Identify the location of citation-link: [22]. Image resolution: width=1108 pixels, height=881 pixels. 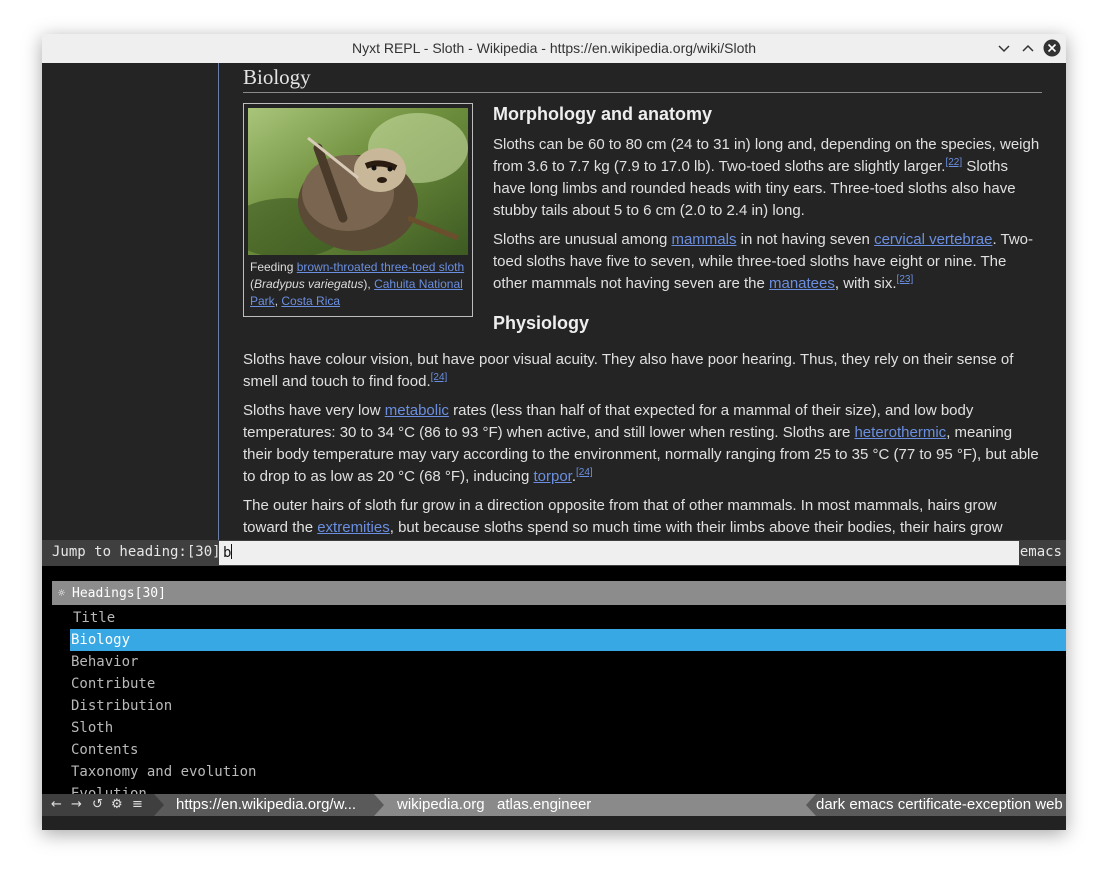
(953, 162).